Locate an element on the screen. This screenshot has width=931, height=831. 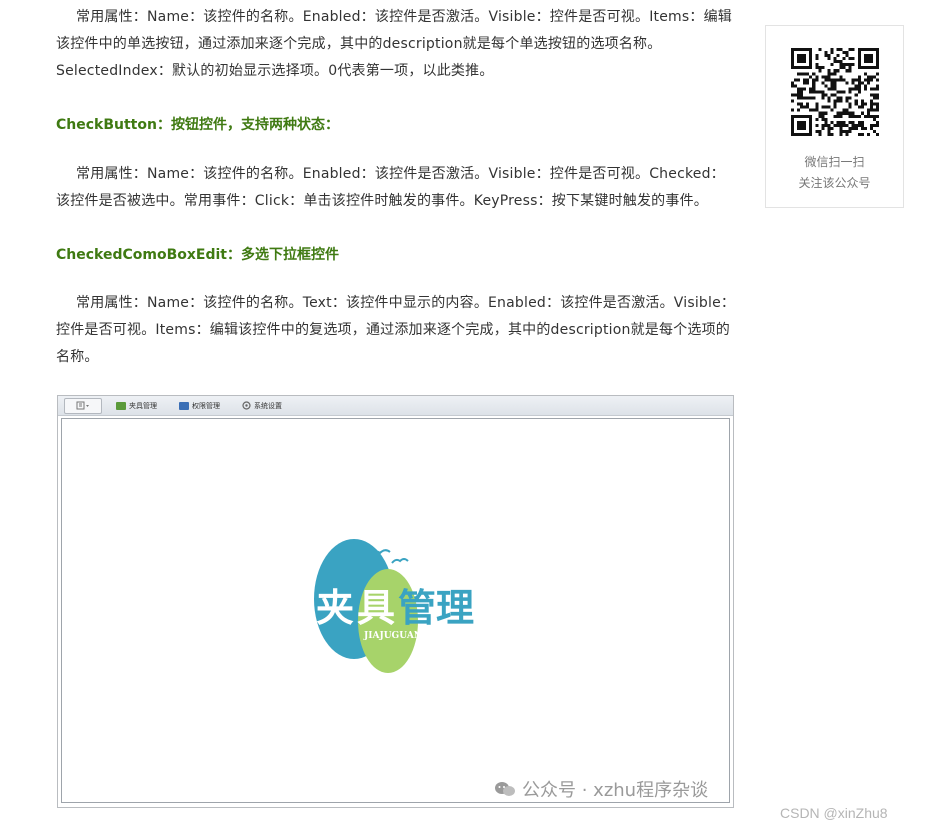
qr-caption-line2: 关注该公众号 is located at coordinates (834, 183).